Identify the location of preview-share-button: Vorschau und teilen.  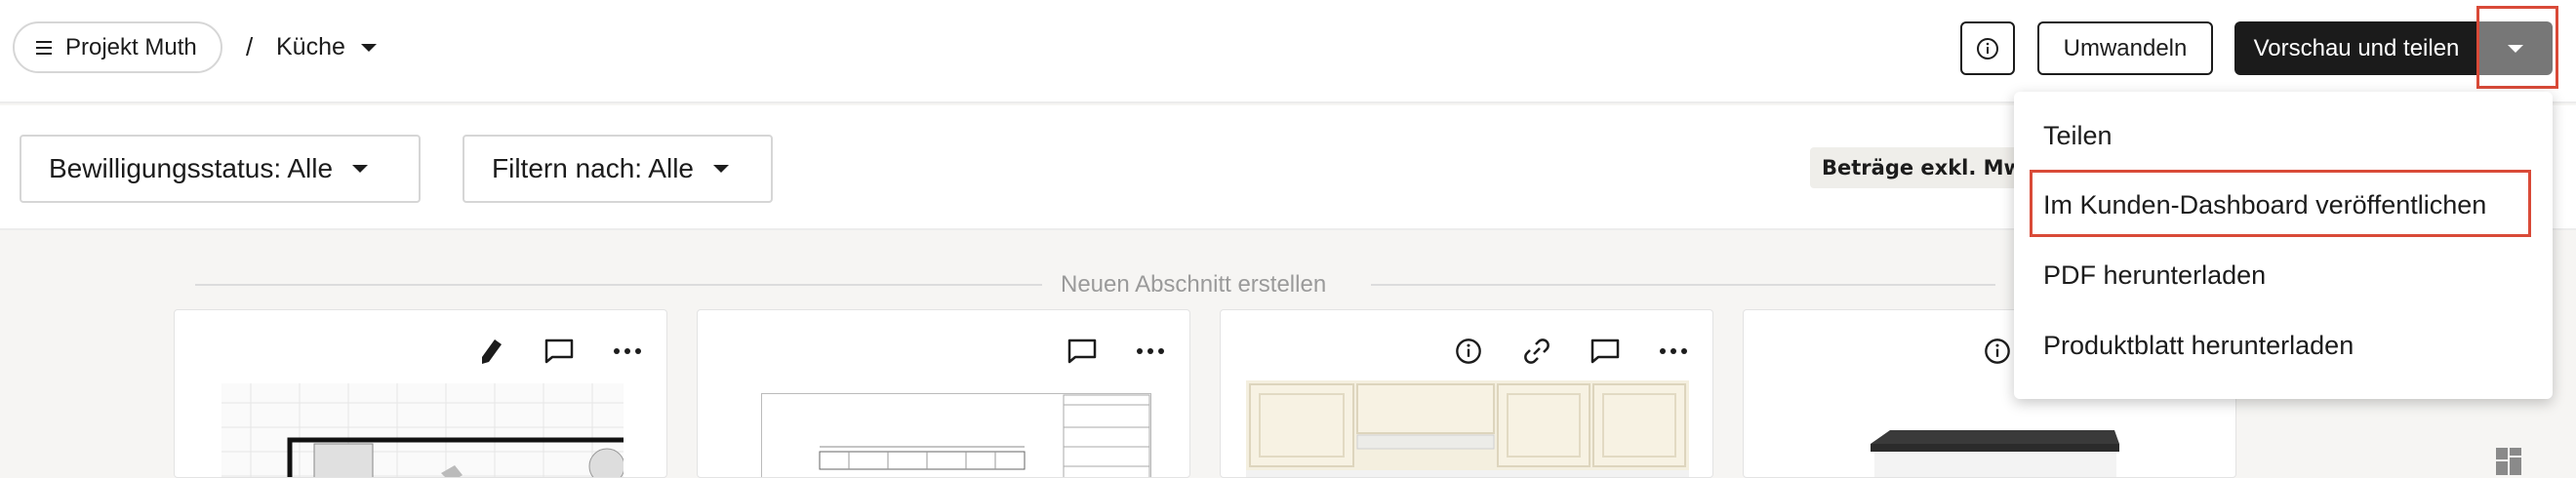
(2356, 48).